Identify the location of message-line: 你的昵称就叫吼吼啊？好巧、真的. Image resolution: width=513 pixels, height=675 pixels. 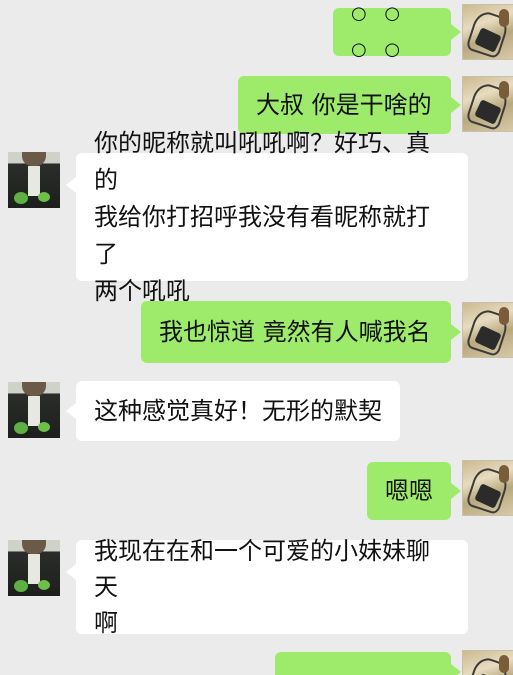
(262, 161).